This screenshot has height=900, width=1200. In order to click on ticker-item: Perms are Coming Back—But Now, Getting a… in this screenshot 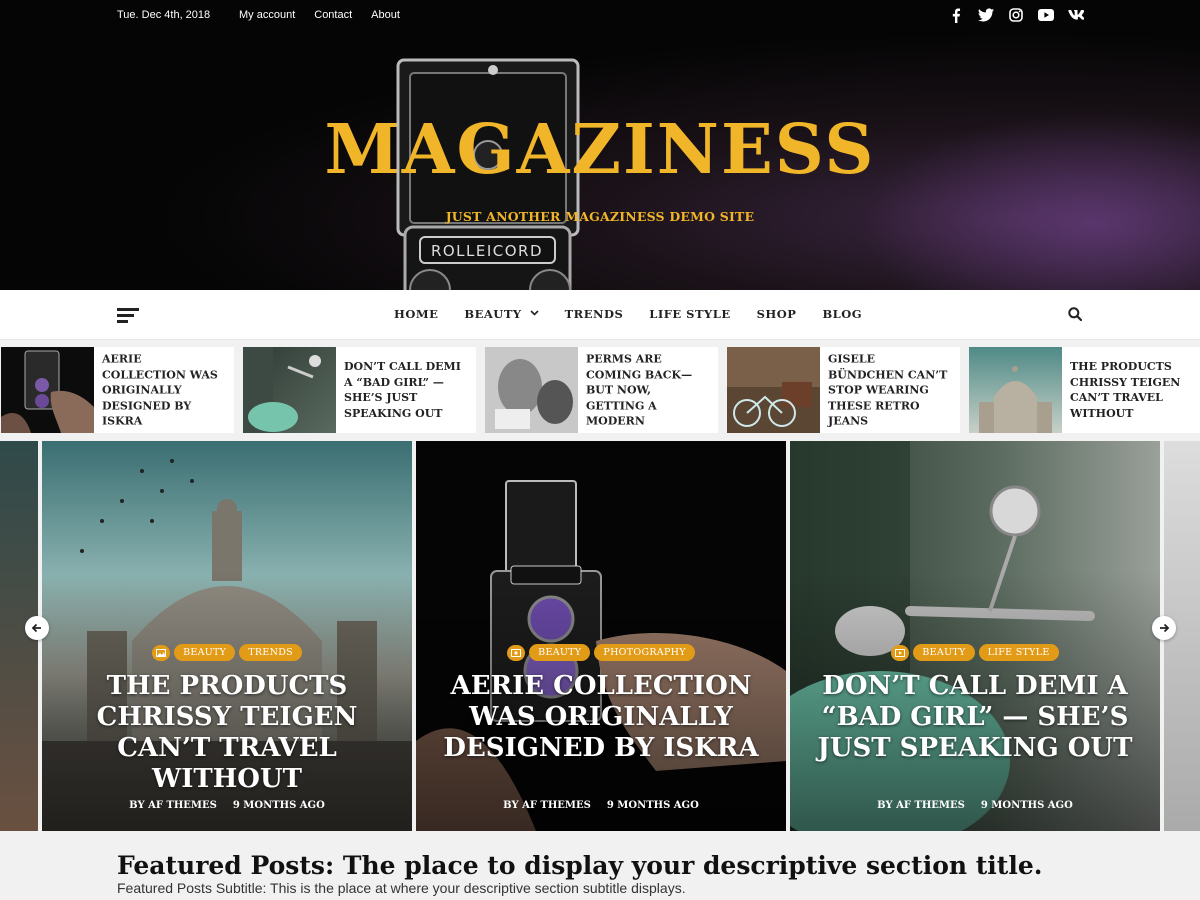, I will do `click(601, 390)`.